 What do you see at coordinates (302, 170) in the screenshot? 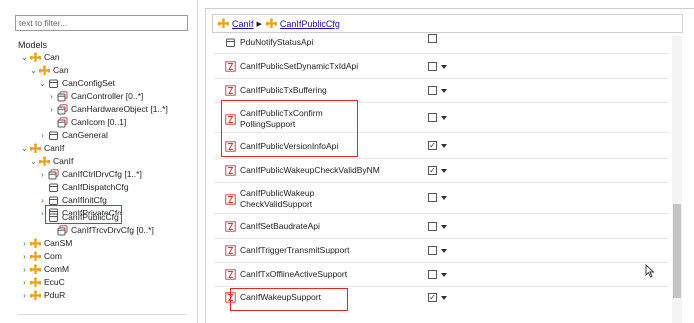
I see `param-row-wakeupcheckvalidbynm: CanIfPublicWakeupCheckValidByNM` at bounding box center [302, 170].